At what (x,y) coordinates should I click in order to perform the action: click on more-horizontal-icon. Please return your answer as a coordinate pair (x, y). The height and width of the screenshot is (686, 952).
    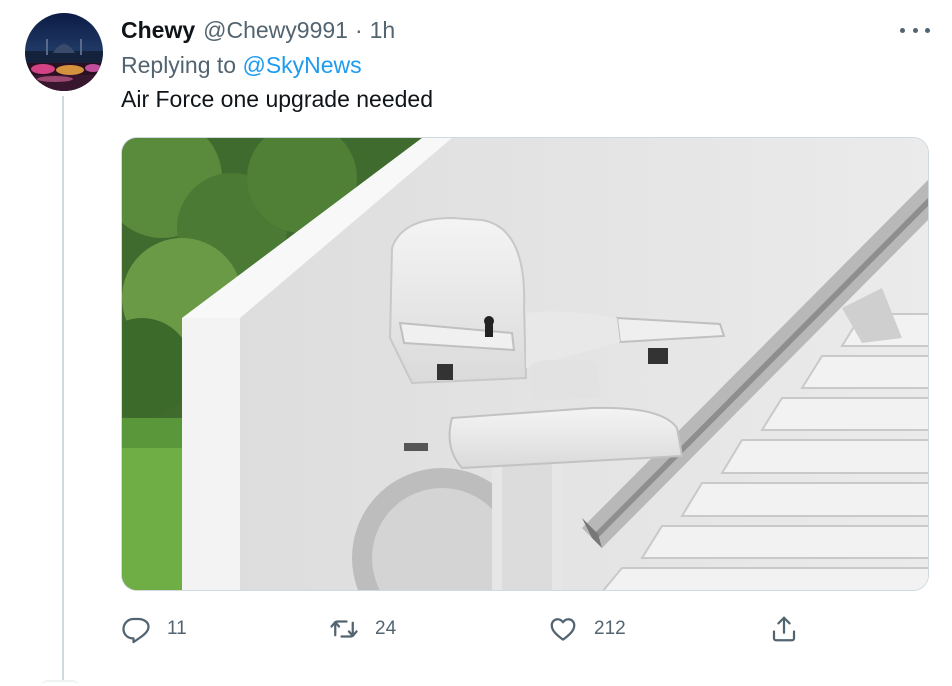
    Looking at the image, I should click on (902, 30).